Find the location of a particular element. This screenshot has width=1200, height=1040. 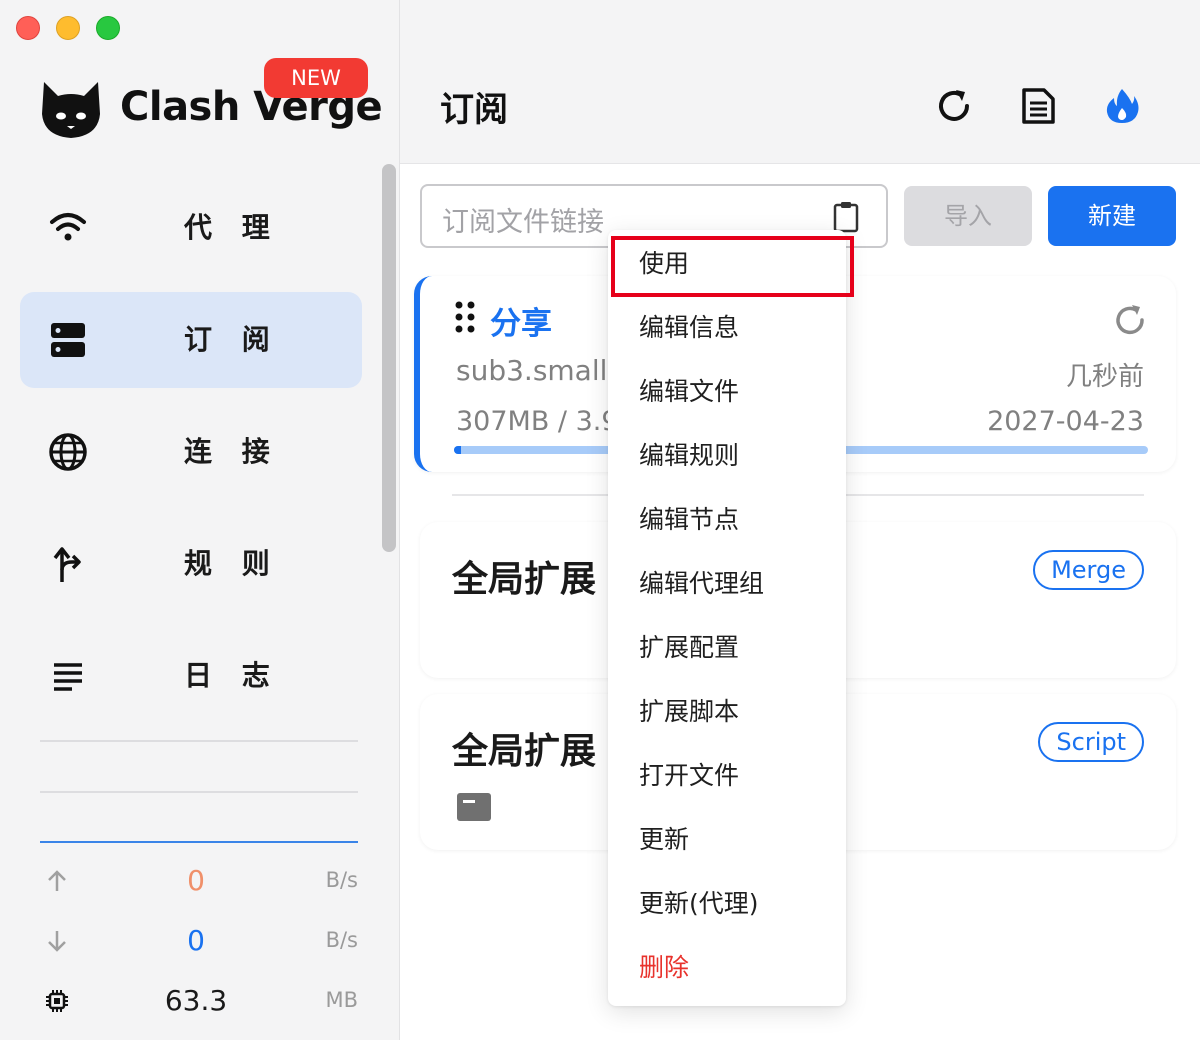

lines-icon is located at coordinates (68, 677).